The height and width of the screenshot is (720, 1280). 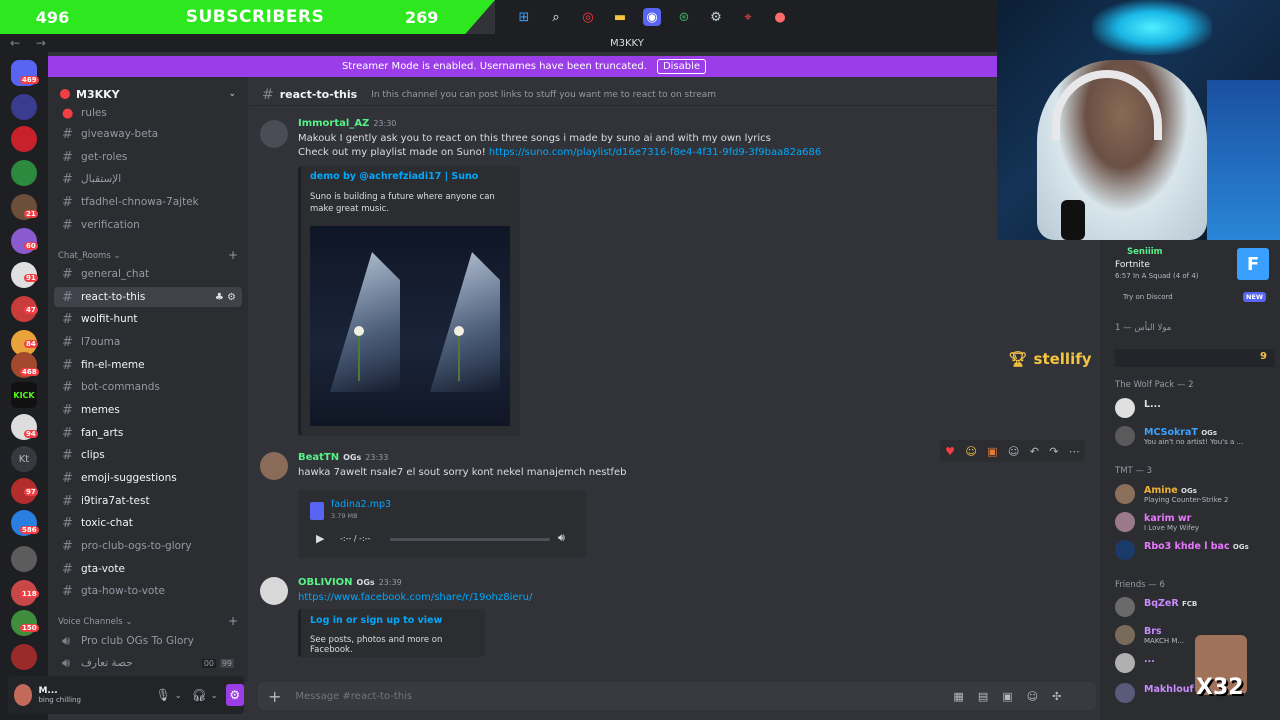 I want to click on apps-icon: ✣, so click(x=1056, y=696).